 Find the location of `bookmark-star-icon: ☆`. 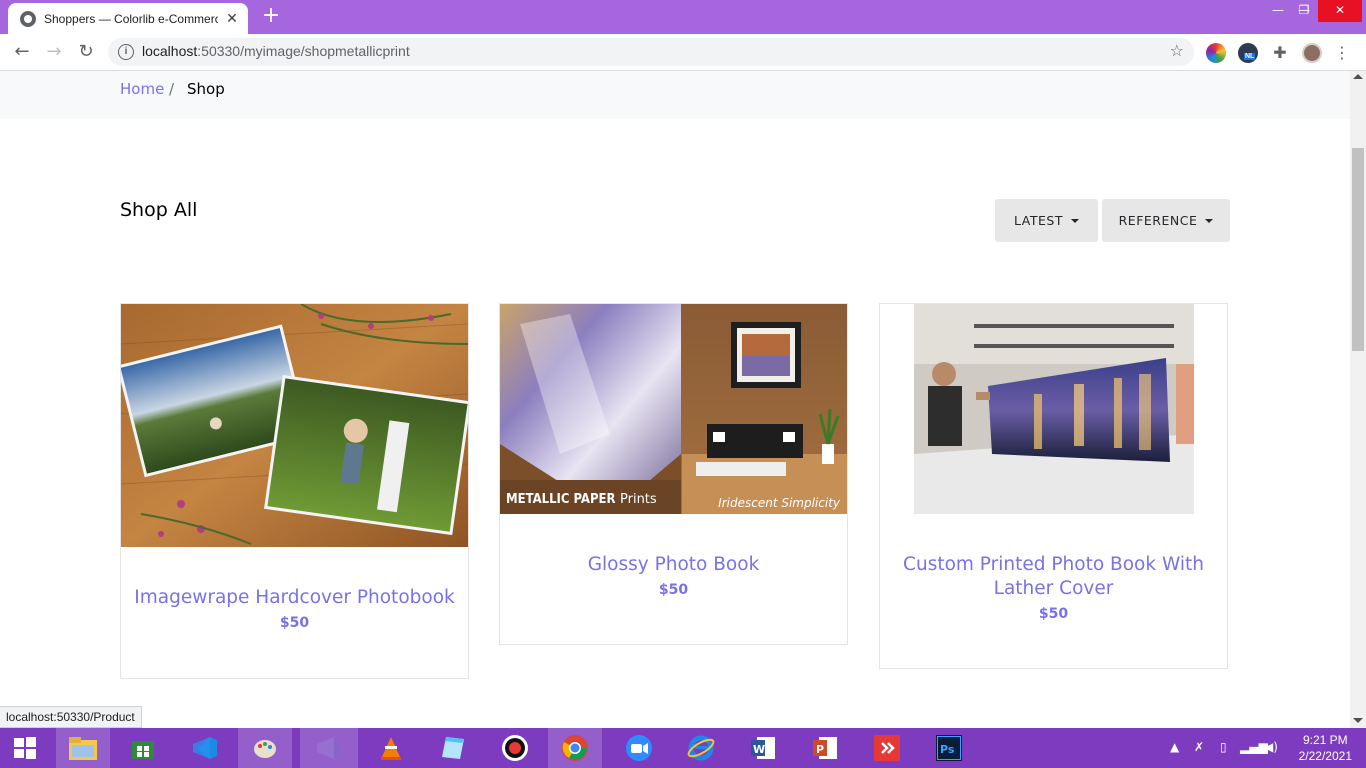

bookmark-star-icon: ☆ is located at coordinates (1177, 50).